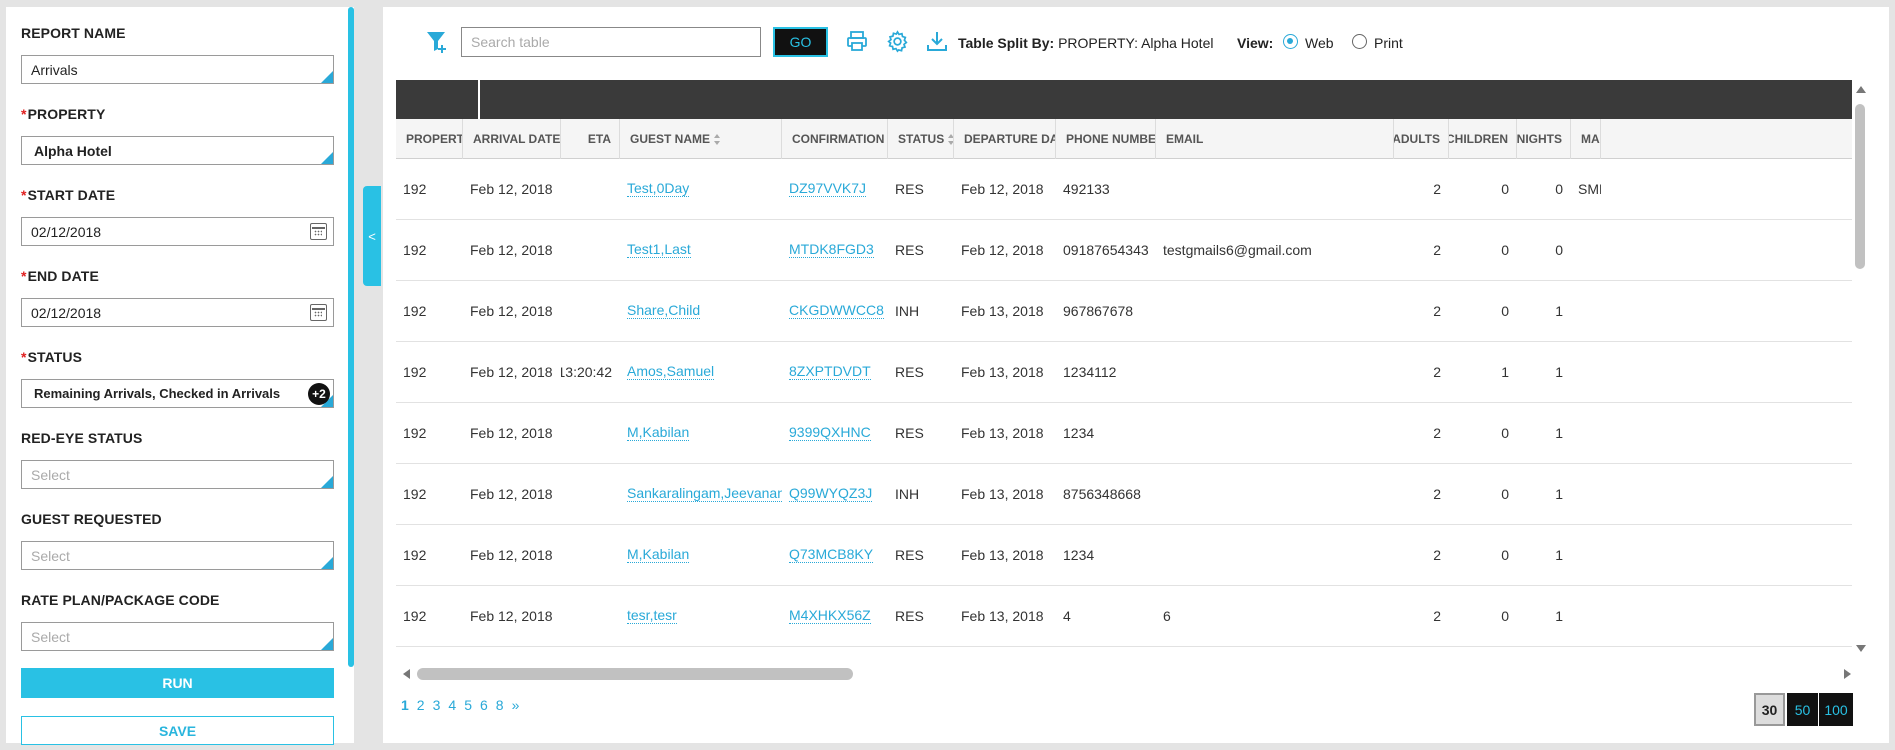 Image resolution: width=1895 pixels, height=750 pixels. I want to click on cell-confirmation: MTDK8FGD3, so click(838, 250).